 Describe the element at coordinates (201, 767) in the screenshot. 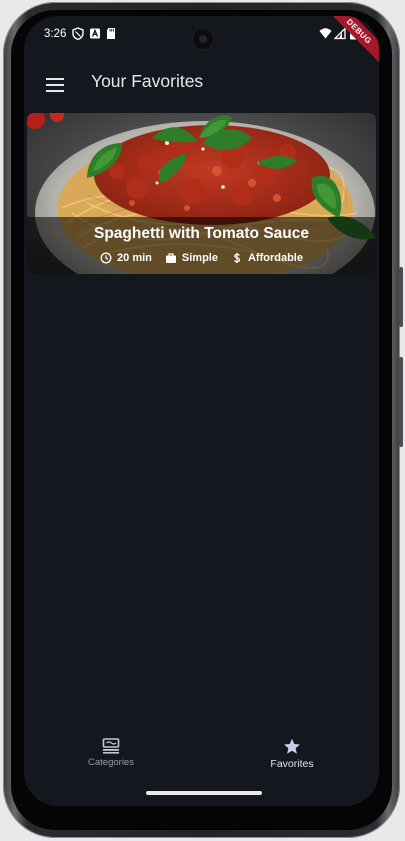

I see `bottom-navigation-bar: Categories Favorites` at that location.